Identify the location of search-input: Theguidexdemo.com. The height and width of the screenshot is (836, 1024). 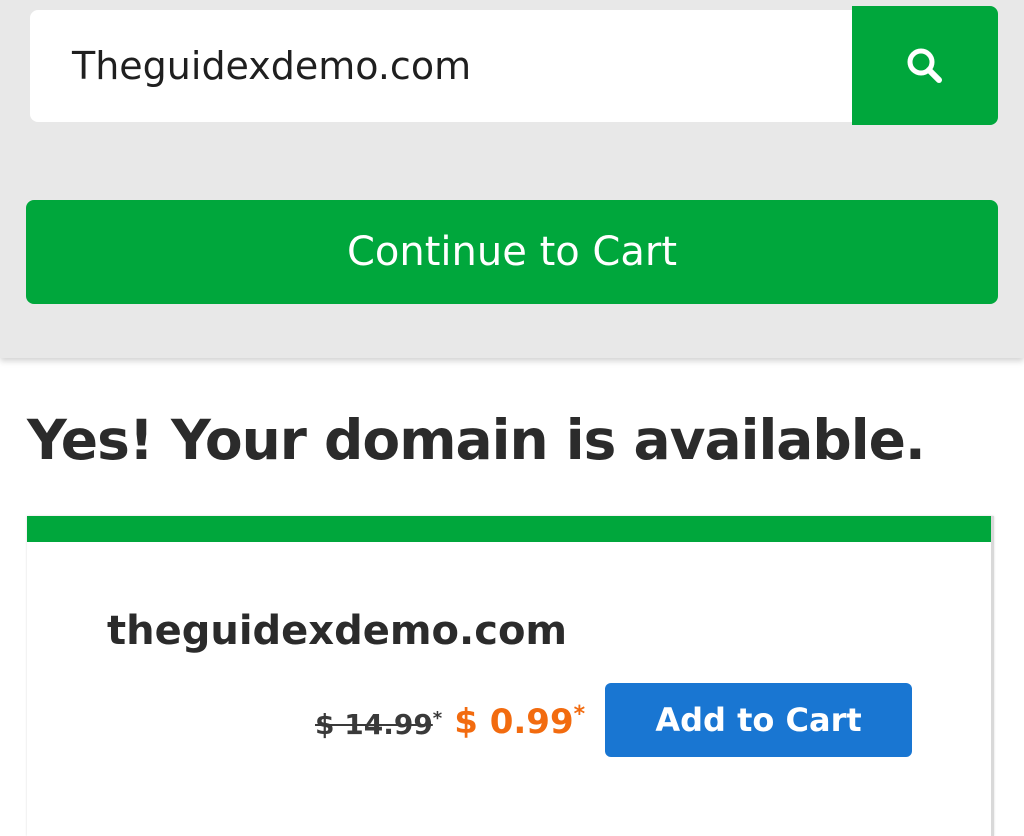
(441, 66).